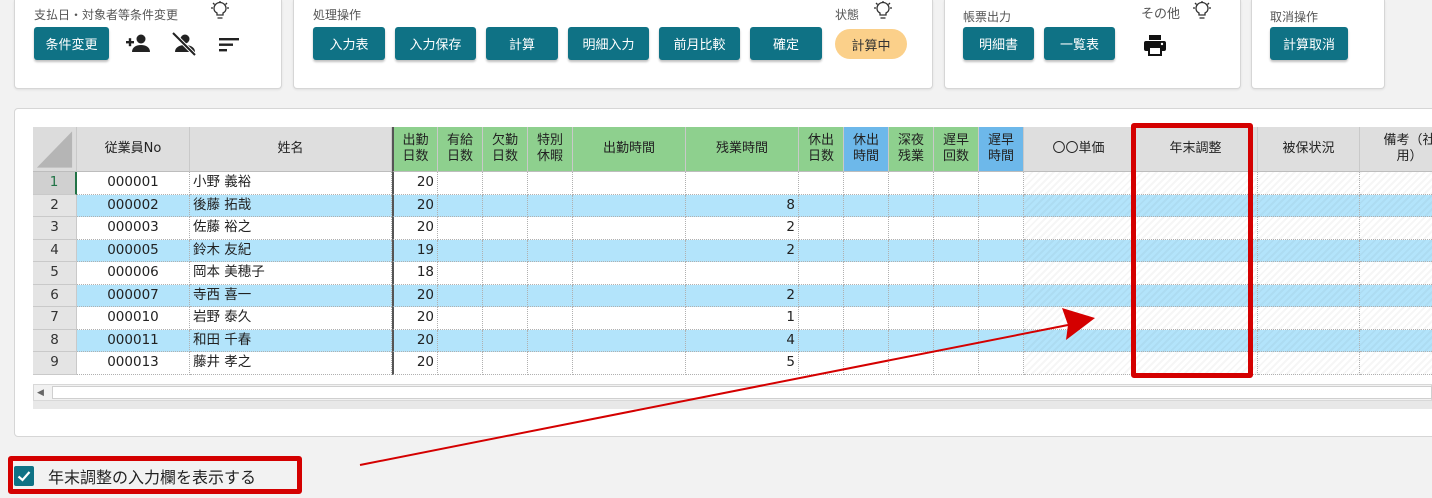 Image resolution: width=1432 pixels, height=498 pixels. I want to click on change-conditions-button: 条件変更, so click(71, 43).